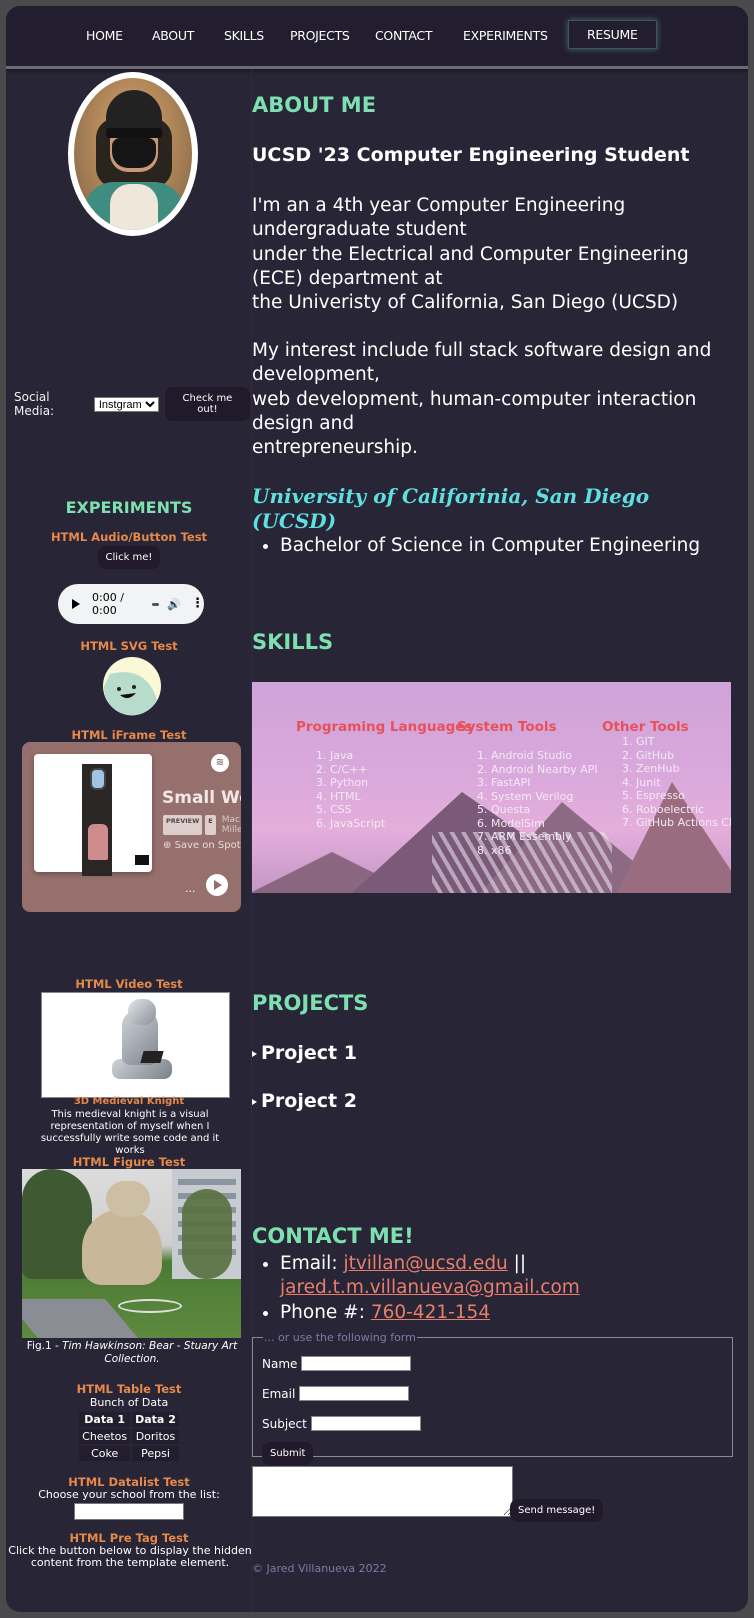 The width and height of the screenshot is (754, 1618). I want to click on footer-copyright: © Jared Villanueva 2022, so click(319, 1568).